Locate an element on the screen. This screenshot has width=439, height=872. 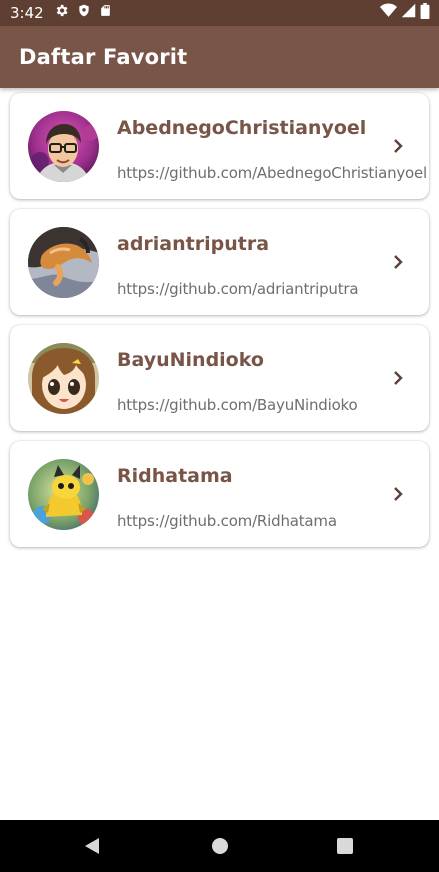
user-name: BayuNindioko is located at coordinates (190, 360).